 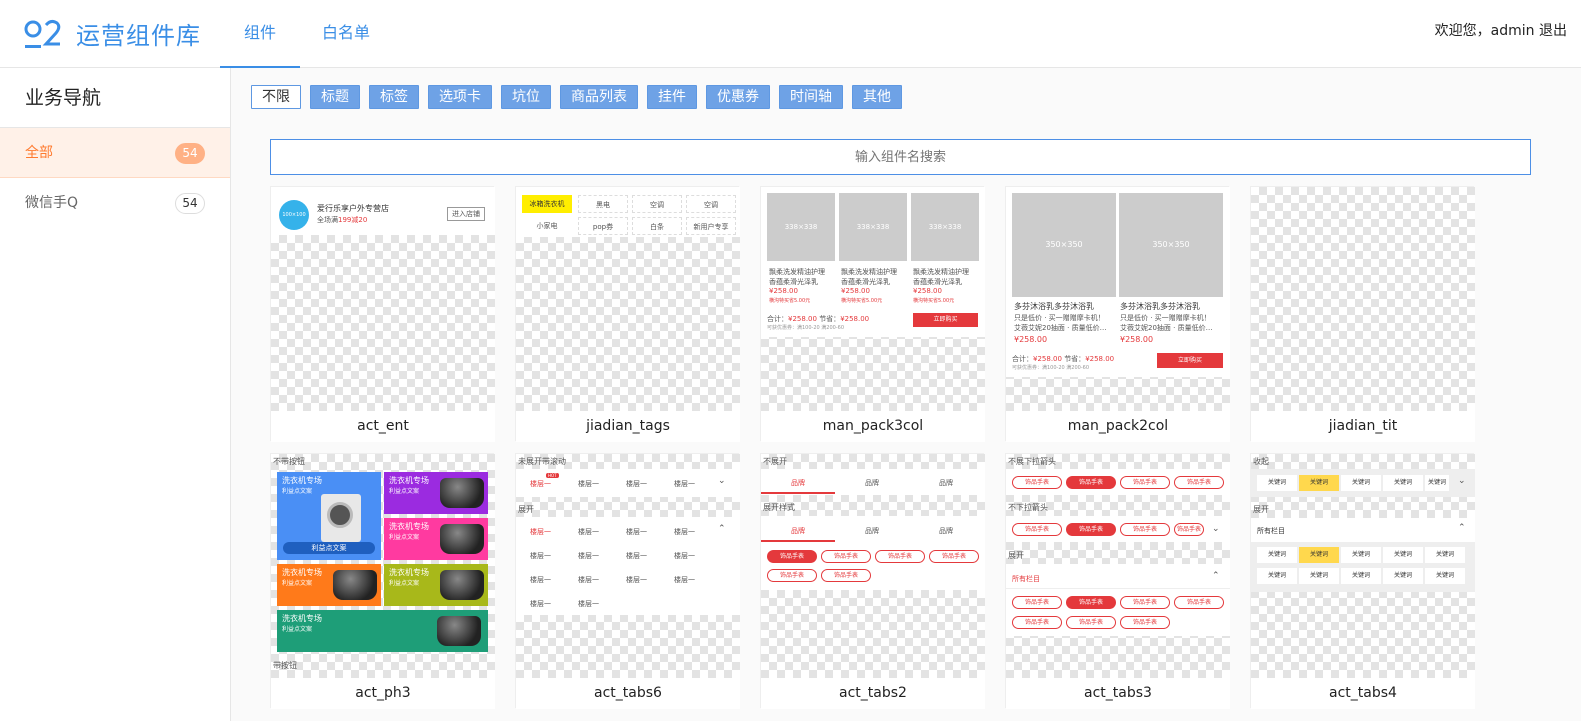 What do you see at coordinates (628, 299) in the screenshot?
I see `component-preview: 冰箱洗衣机 黑电 空调 空调 小家电 pop券 白条 新用户专享` at bounding box center [628, 299].